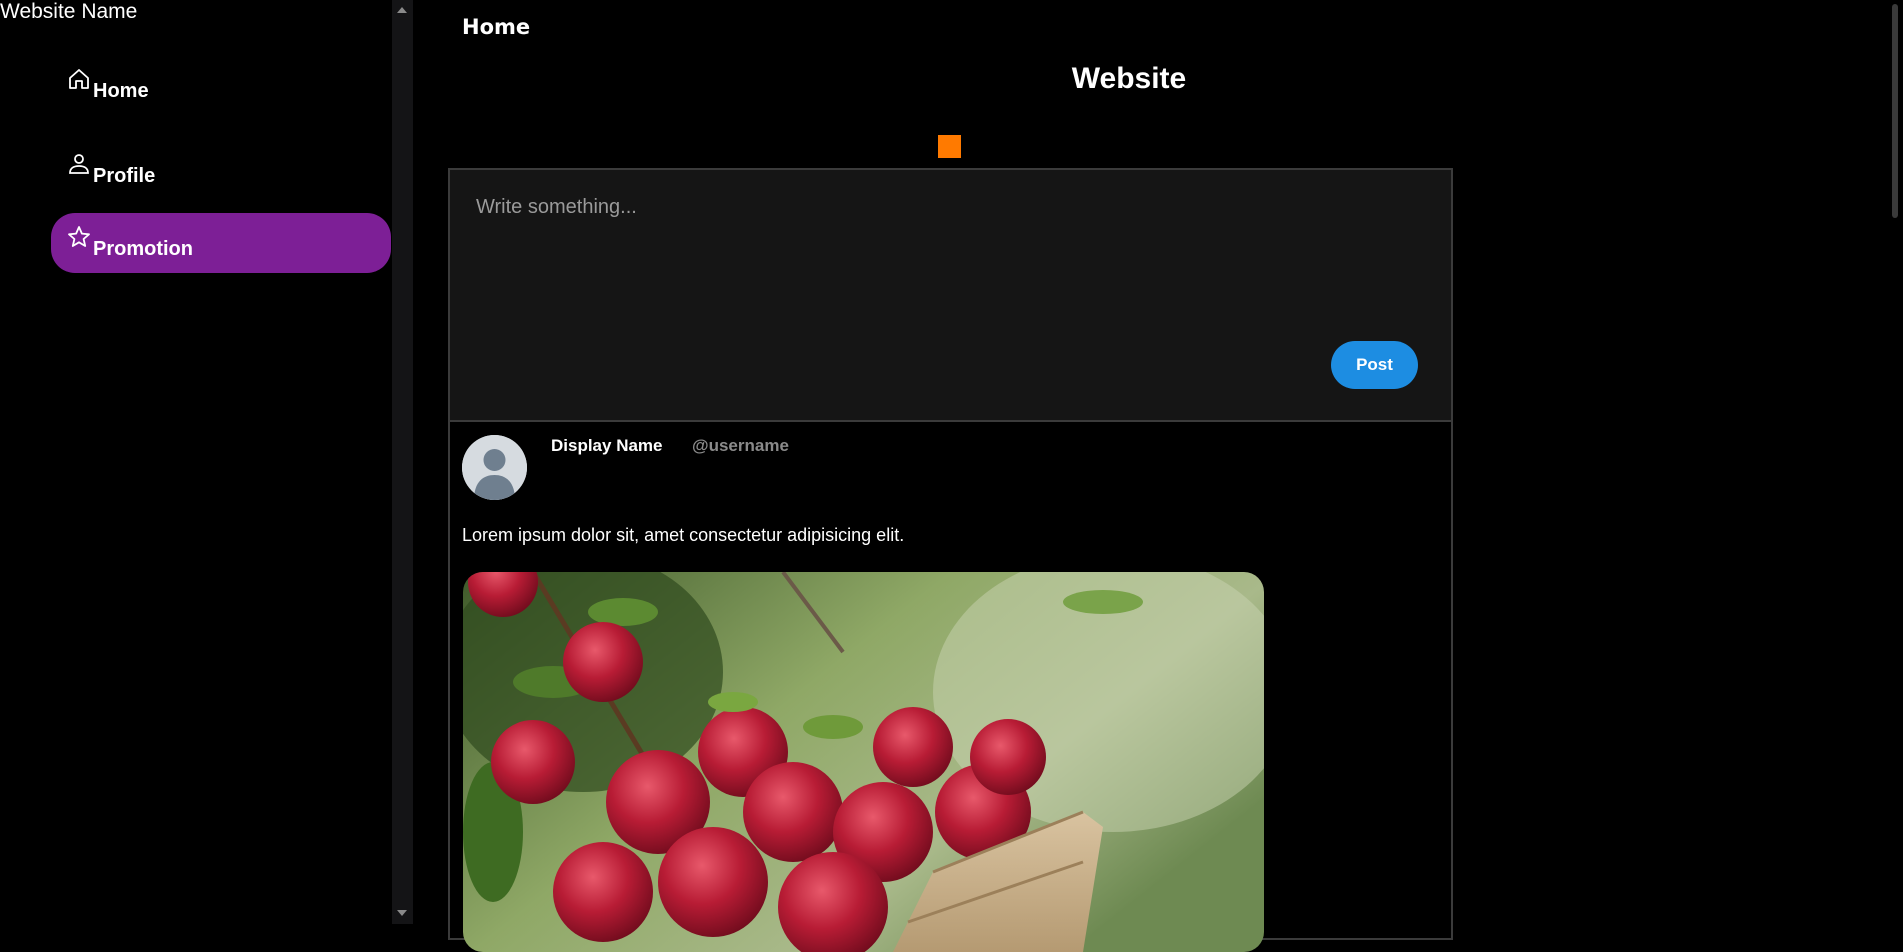 The height and width of the screenshot is (952, 1903). What do you see at coordinates (1374, 365) in the screenshot?
I see `post-button: Post` at bounding box center [1374, 365].